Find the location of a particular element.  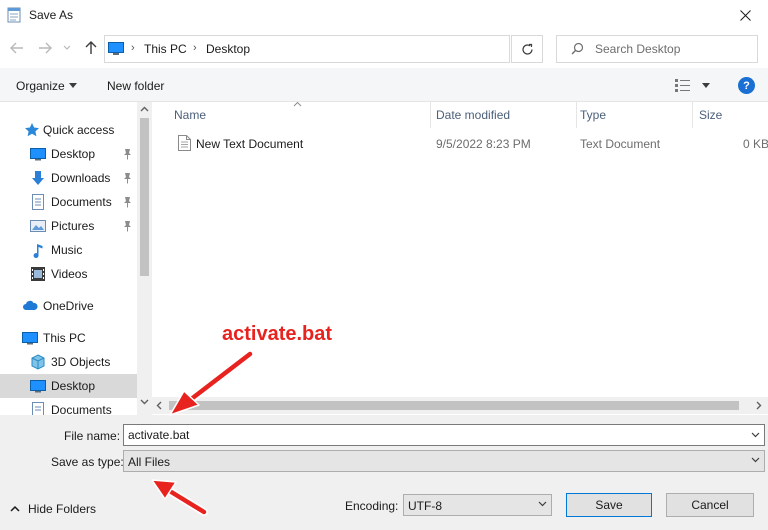

downloads-icon is located at coordinates (38, 178).